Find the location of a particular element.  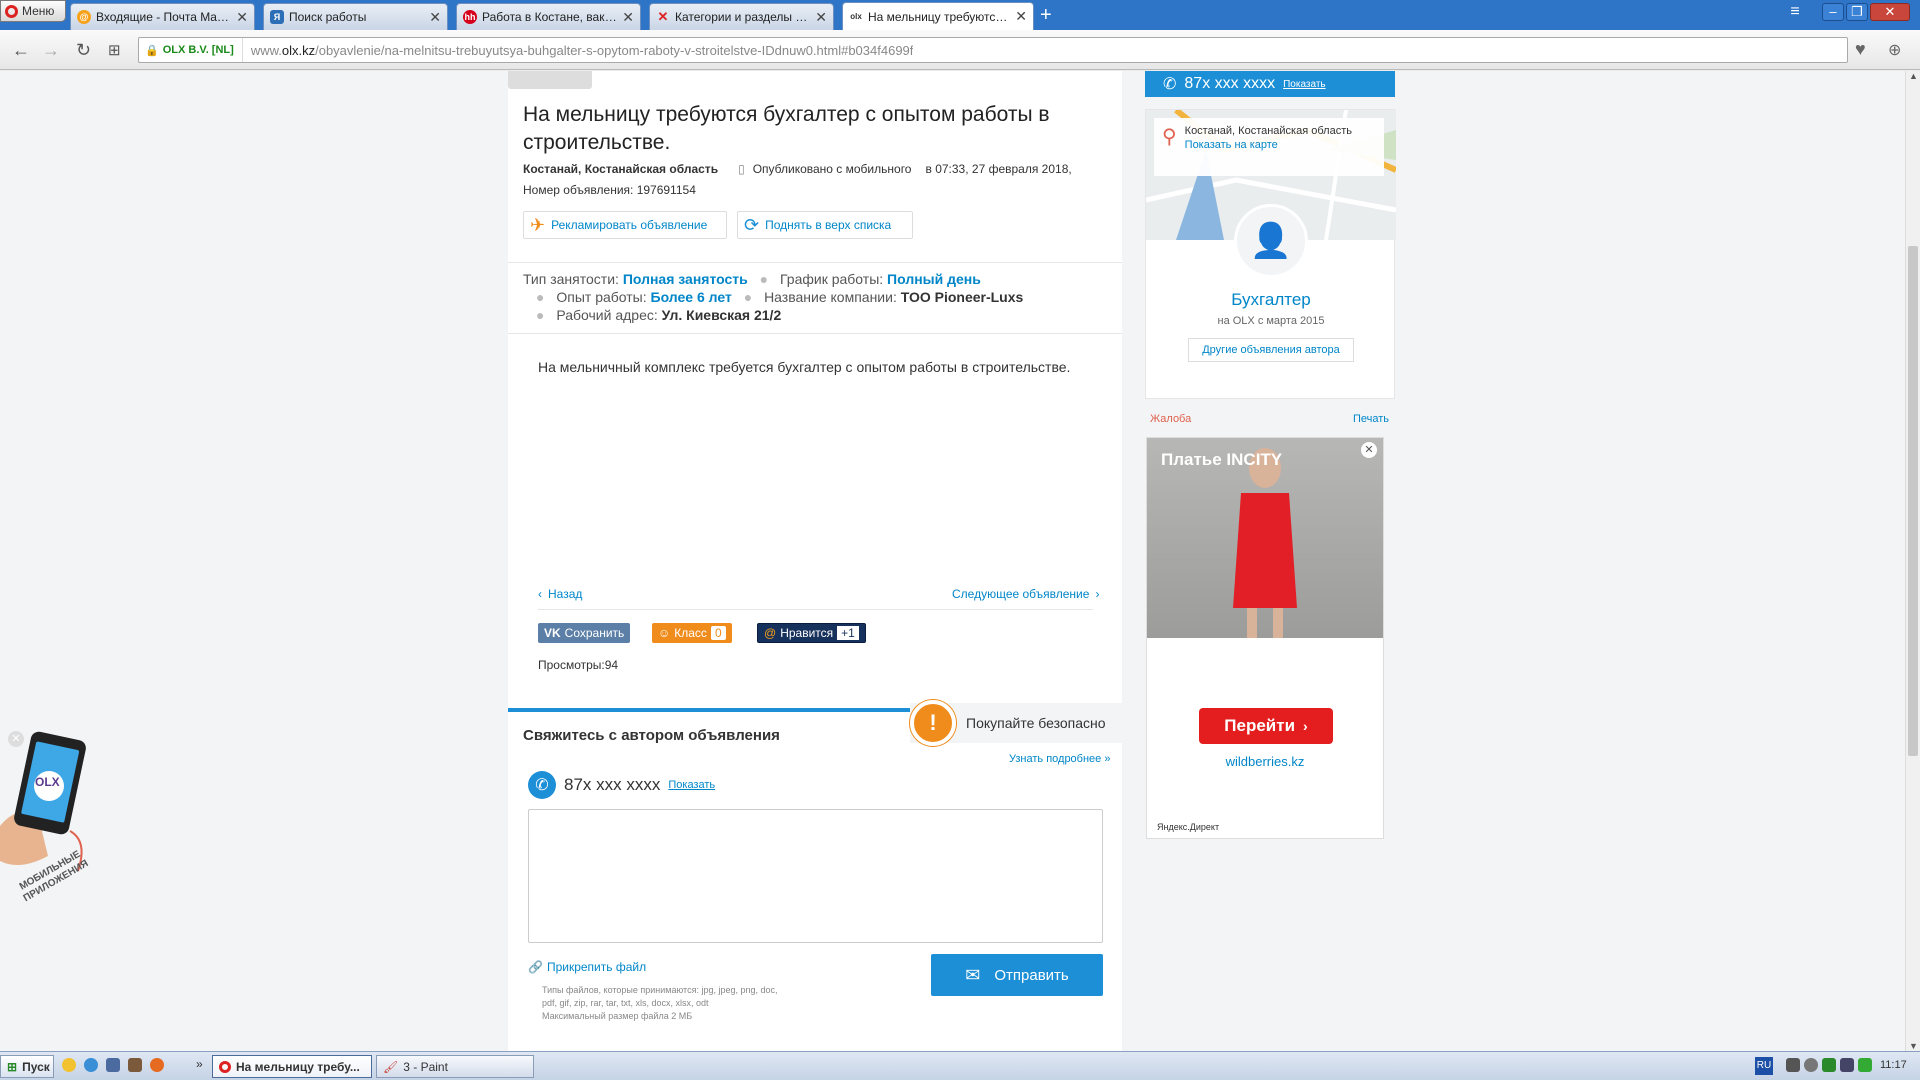

quicklaunch-icon is located at coordinates (69, 1065).